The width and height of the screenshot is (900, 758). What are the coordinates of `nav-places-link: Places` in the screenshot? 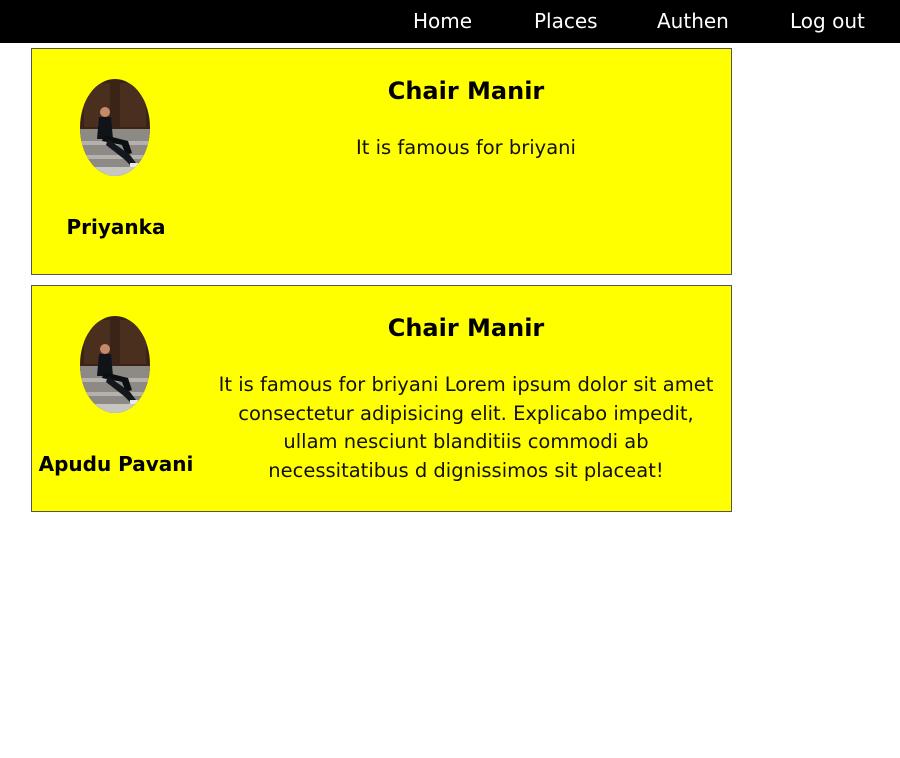 It's located at (566, 21).